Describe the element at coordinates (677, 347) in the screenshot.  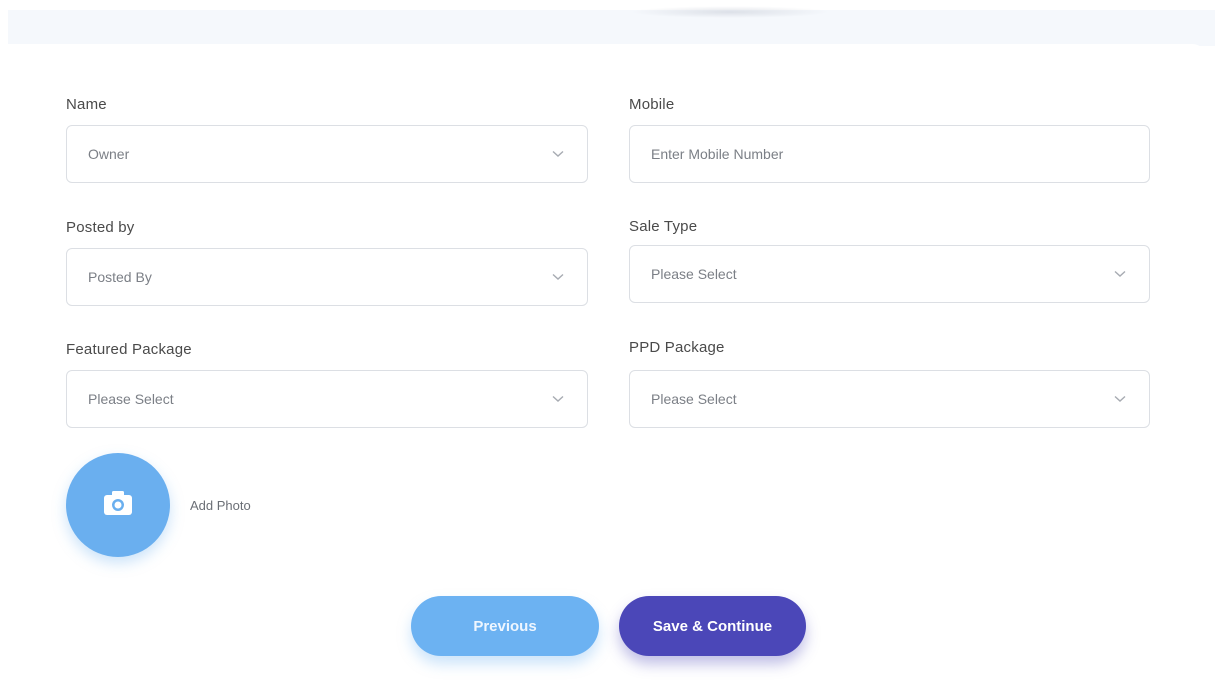
I see `ppd-package-label: PPD Package` at that location.